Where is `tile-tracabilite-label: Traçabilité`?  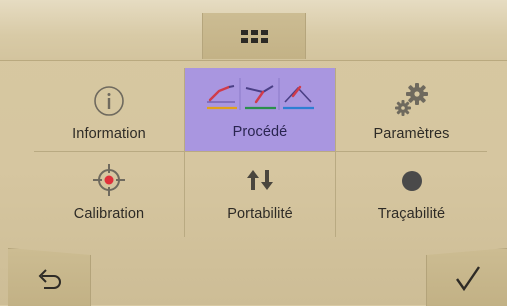 tile-tracabilite-label: Traçabilité is located at coordinates (411, 214).